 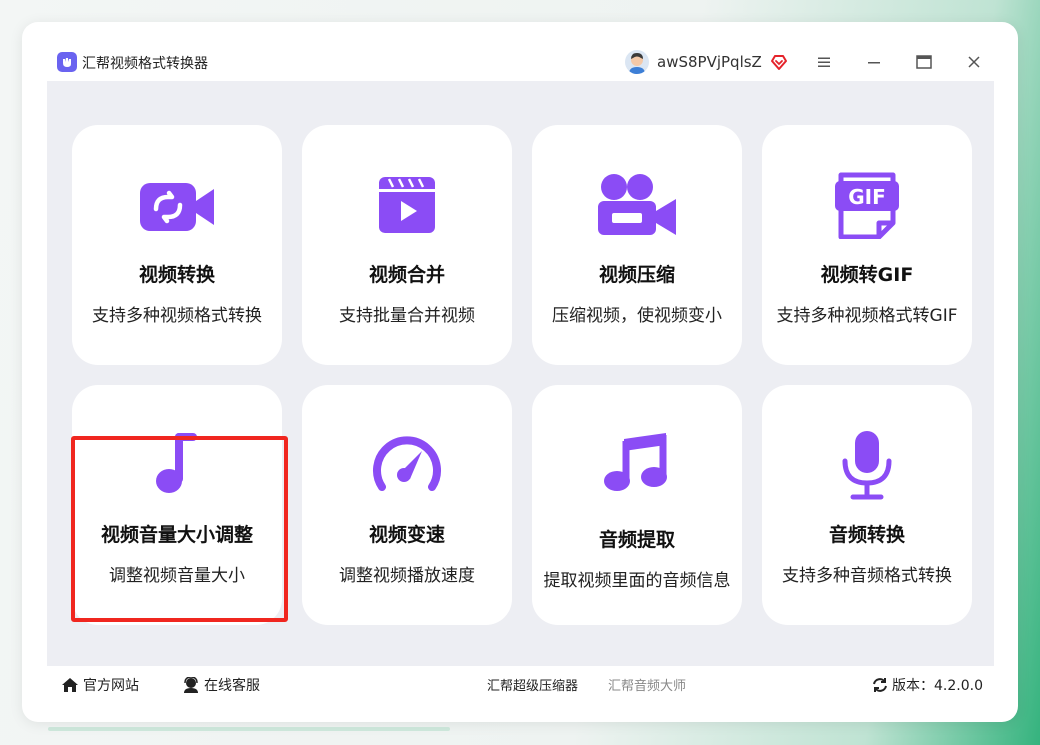 I want to click on online-support-link: 在线客服, so click(x=221, y=685).